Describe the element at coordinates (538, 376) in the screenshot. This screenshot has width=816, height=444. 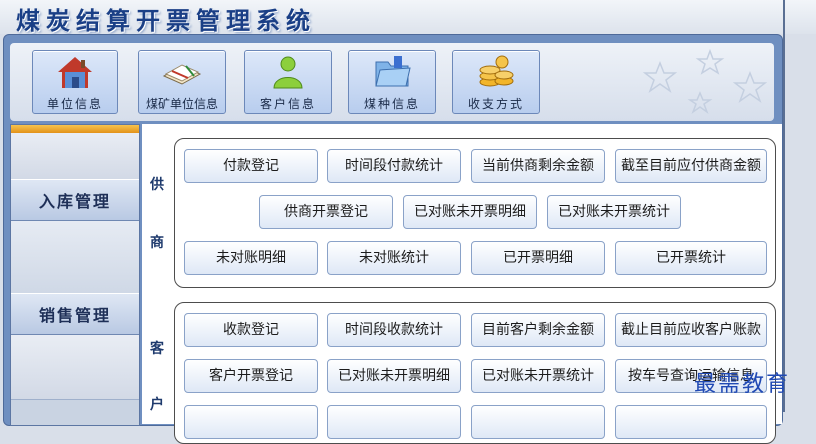
I see `customer-reconciled-uninvoiced-stats-button: 已对账未开票统计` at that location.